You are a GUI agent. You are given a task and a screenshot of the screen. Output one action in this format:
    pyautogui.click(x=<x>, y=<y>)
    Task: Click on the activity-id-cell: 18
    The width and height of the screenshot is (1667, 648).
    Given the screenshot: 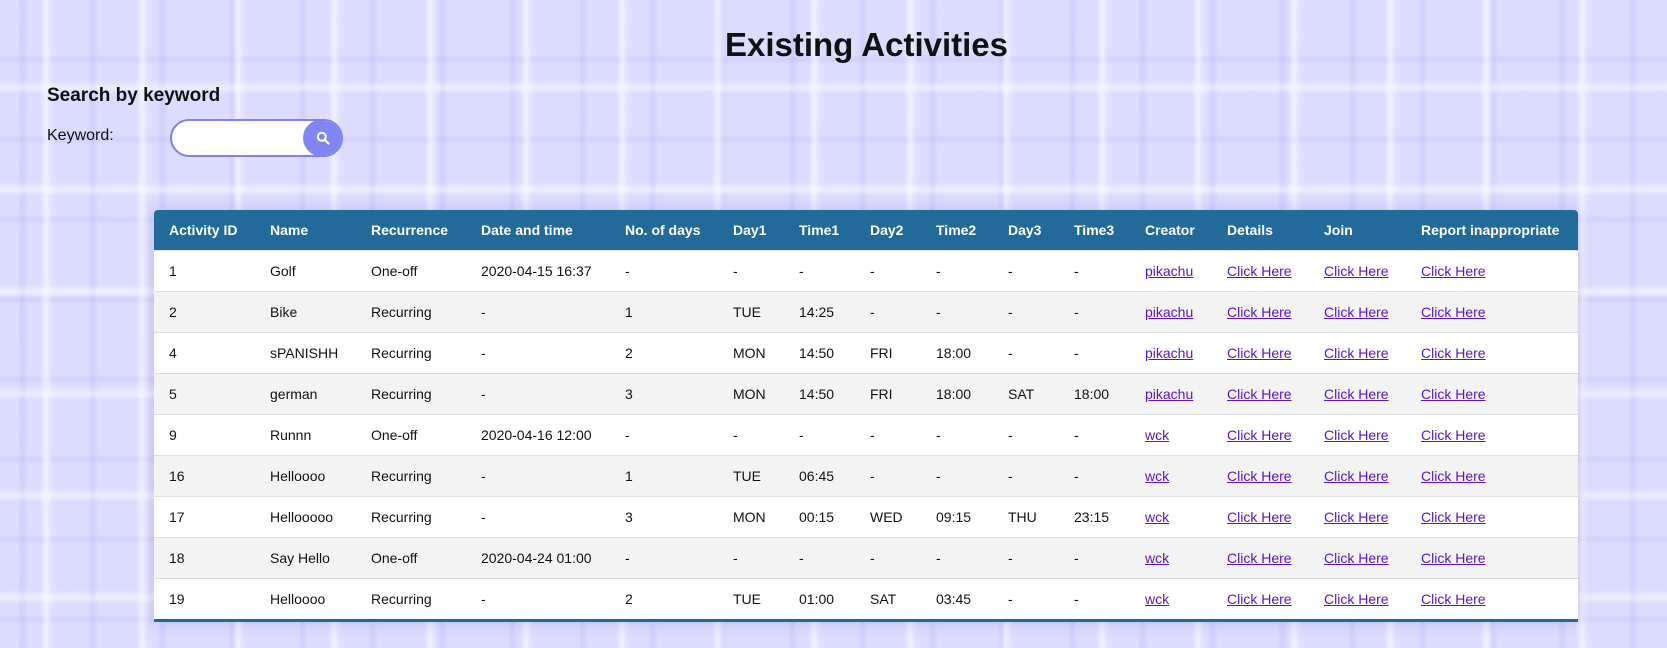 What is the action you would take?
    pyautogui.click(x=204, y=558)
    